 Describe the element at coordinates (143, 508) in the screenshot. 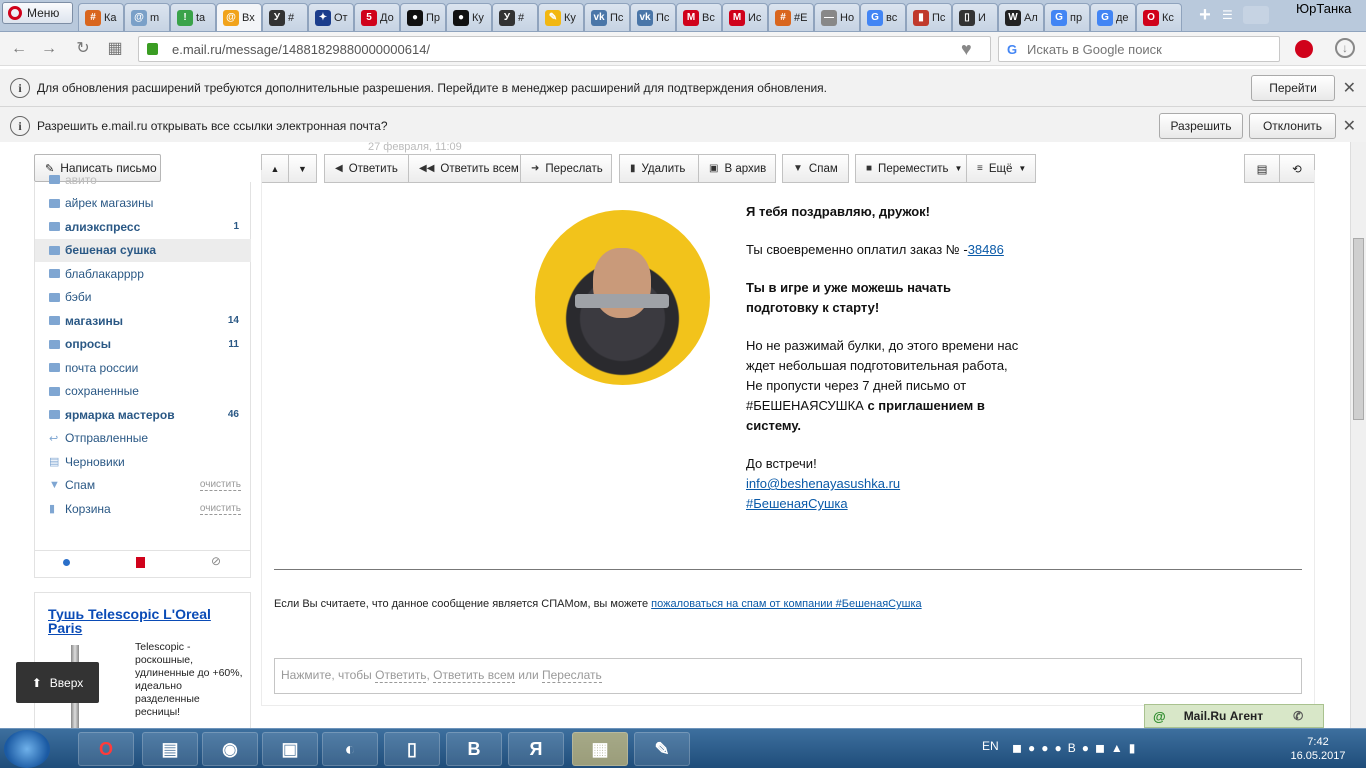

I see `folder-item: ▮ Корзина очистить` at that location.